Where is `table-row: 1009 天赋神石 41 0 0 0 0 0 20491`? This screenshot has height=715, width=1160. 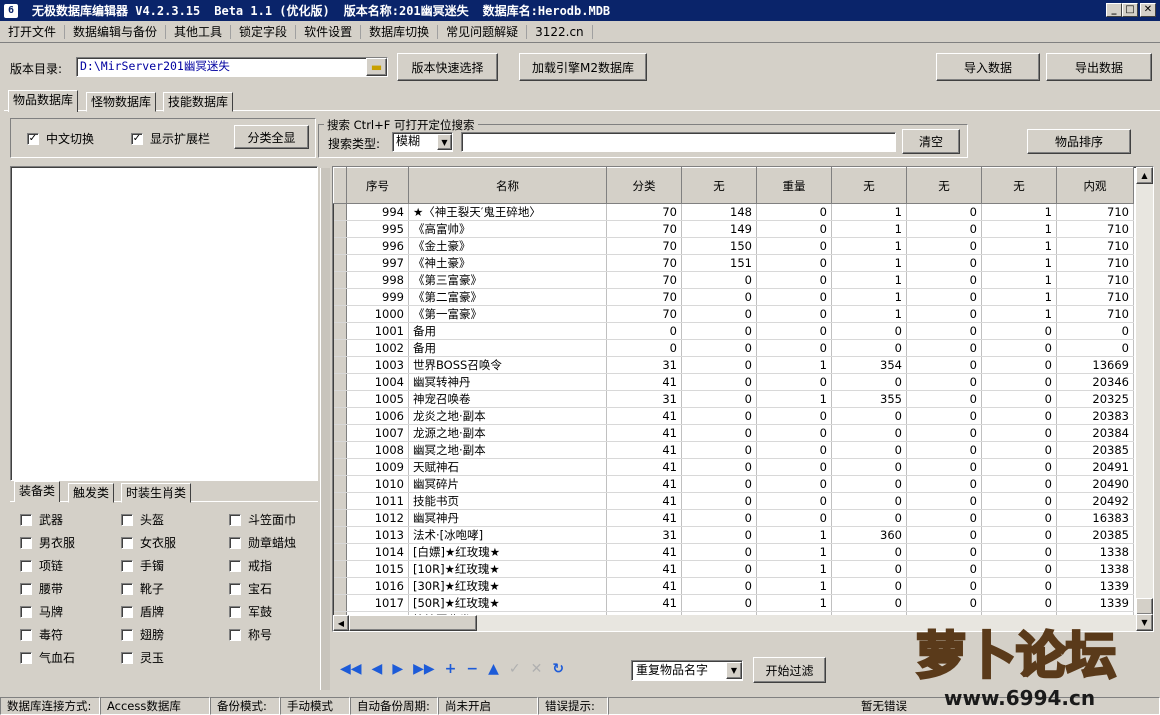
table-row: 1009 天赋神石 41 0 0 0 0 0 20491 is located at coordinates (733, 467).